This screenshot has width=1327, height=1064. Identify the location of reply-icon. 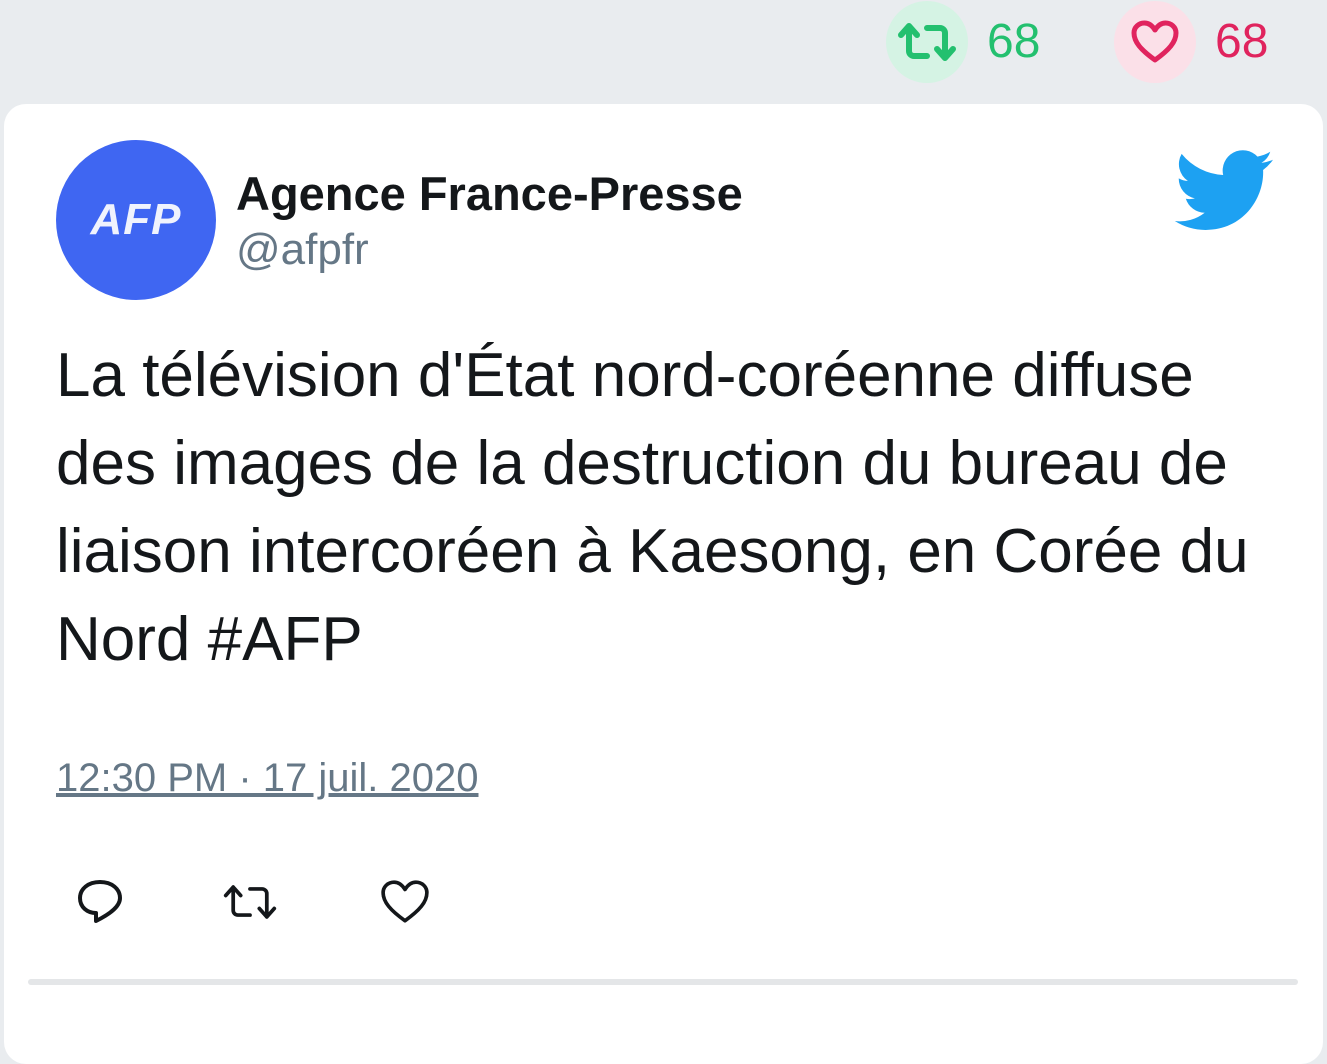
(100, 901).